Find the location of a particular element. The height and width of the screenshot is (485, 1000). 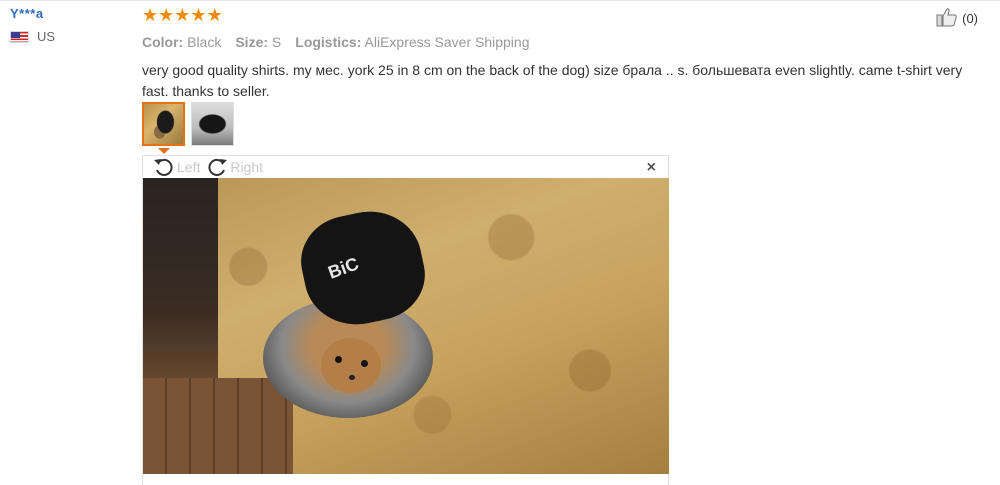

active-thumbnail-pointer is located at coordinates (164, 151).